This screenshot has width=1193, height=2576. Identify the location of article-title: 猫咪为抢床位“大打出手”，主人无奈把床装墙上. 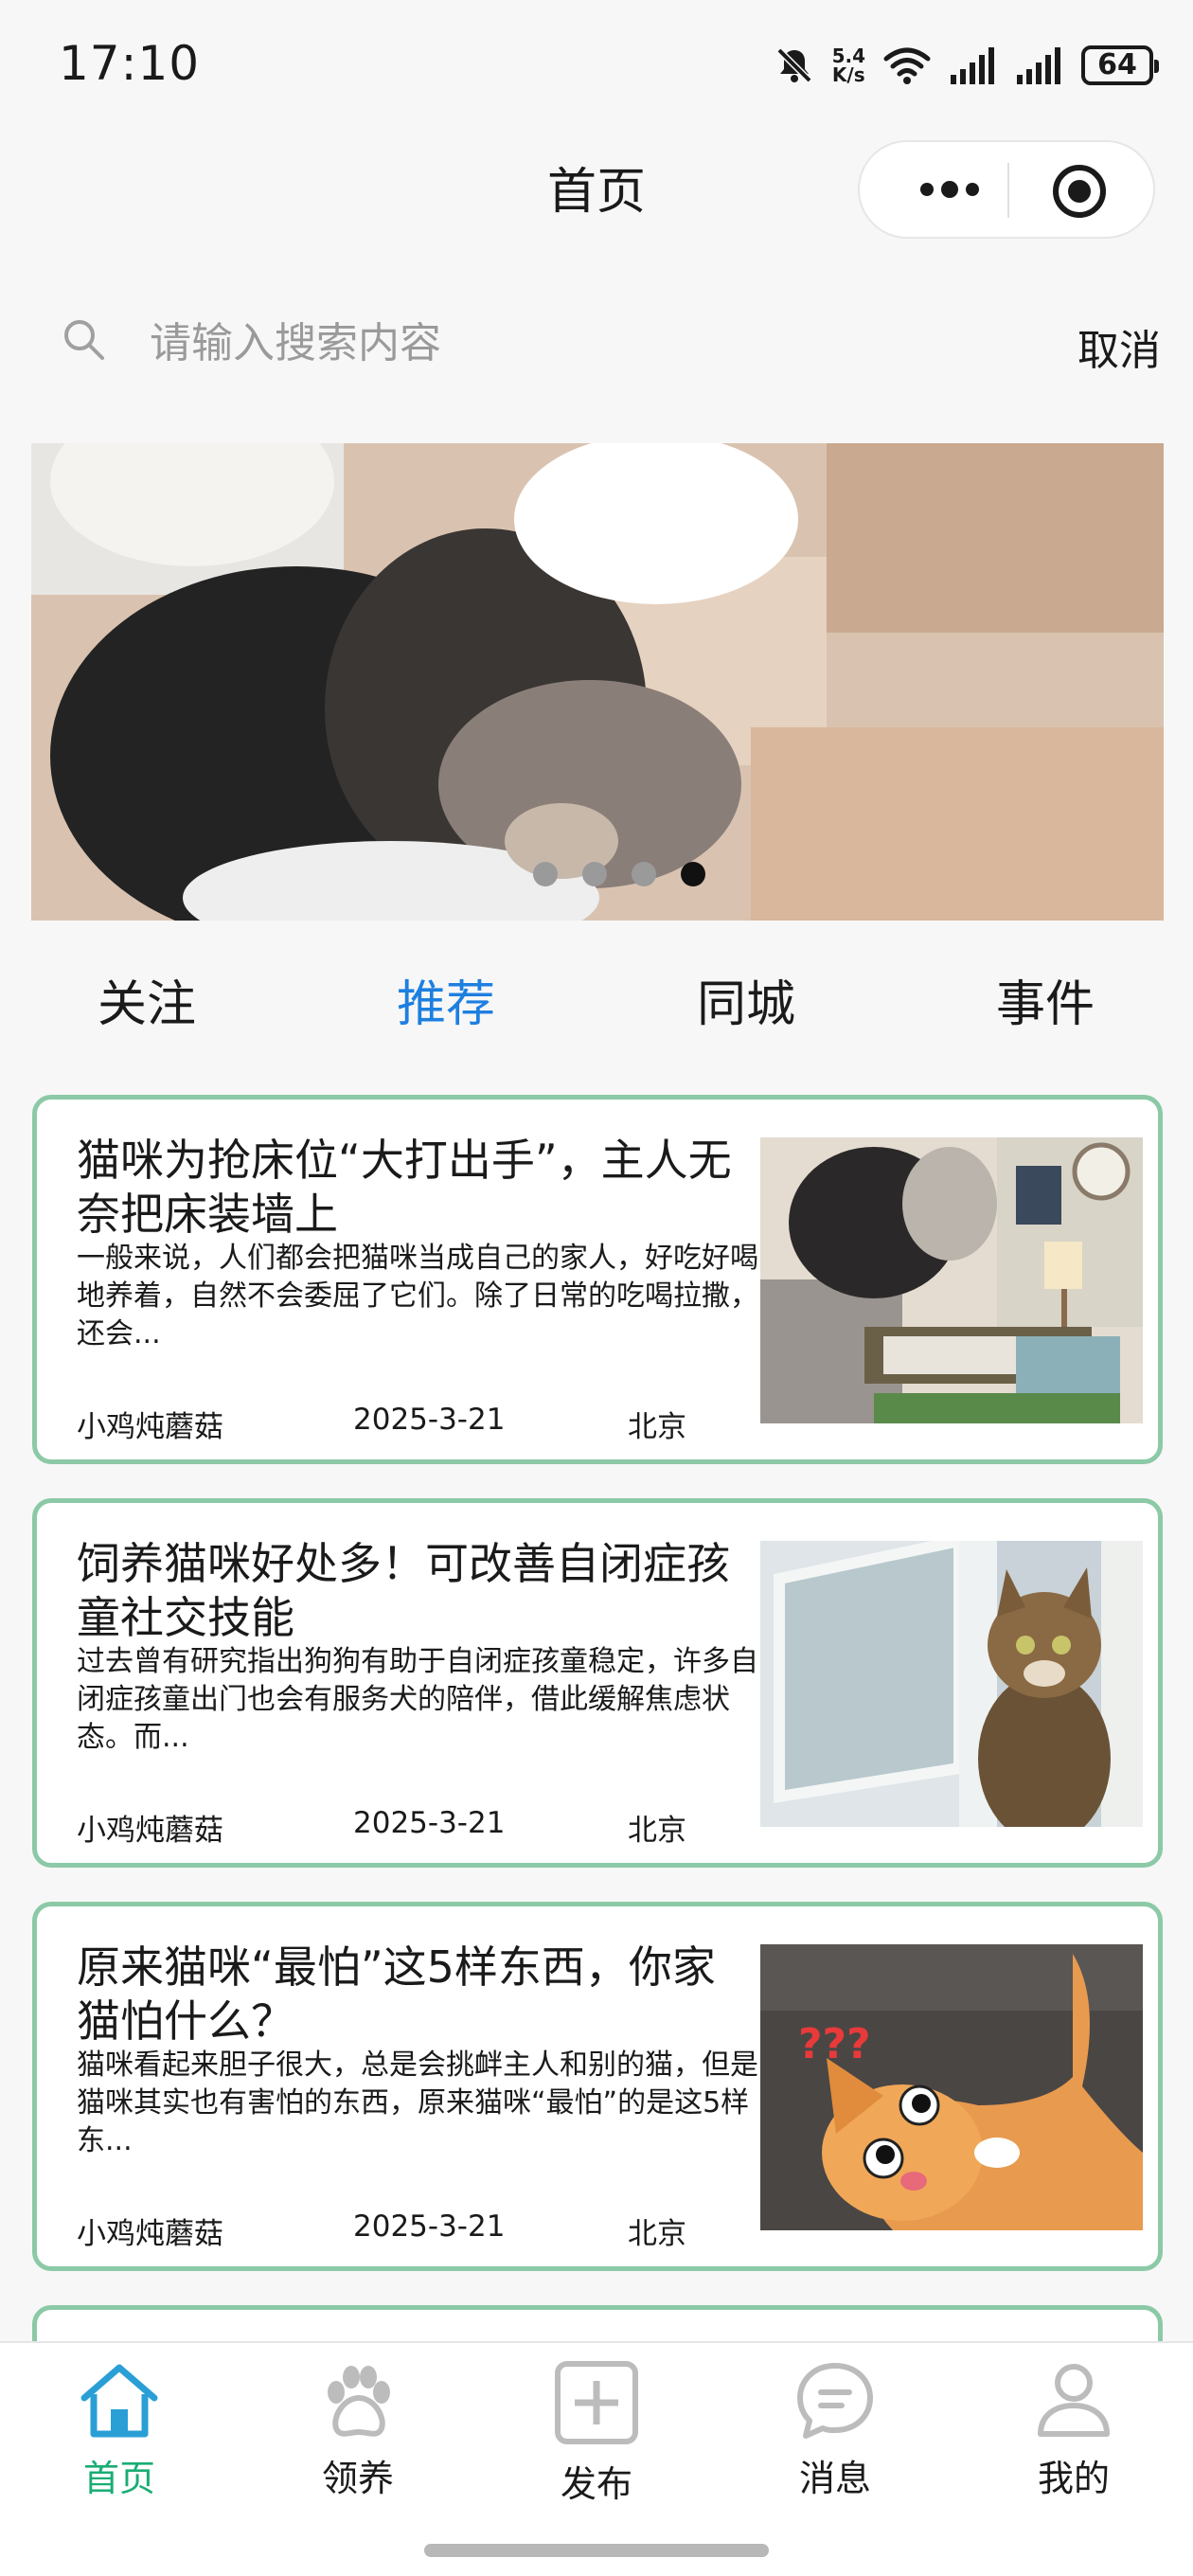
(404, 1187).